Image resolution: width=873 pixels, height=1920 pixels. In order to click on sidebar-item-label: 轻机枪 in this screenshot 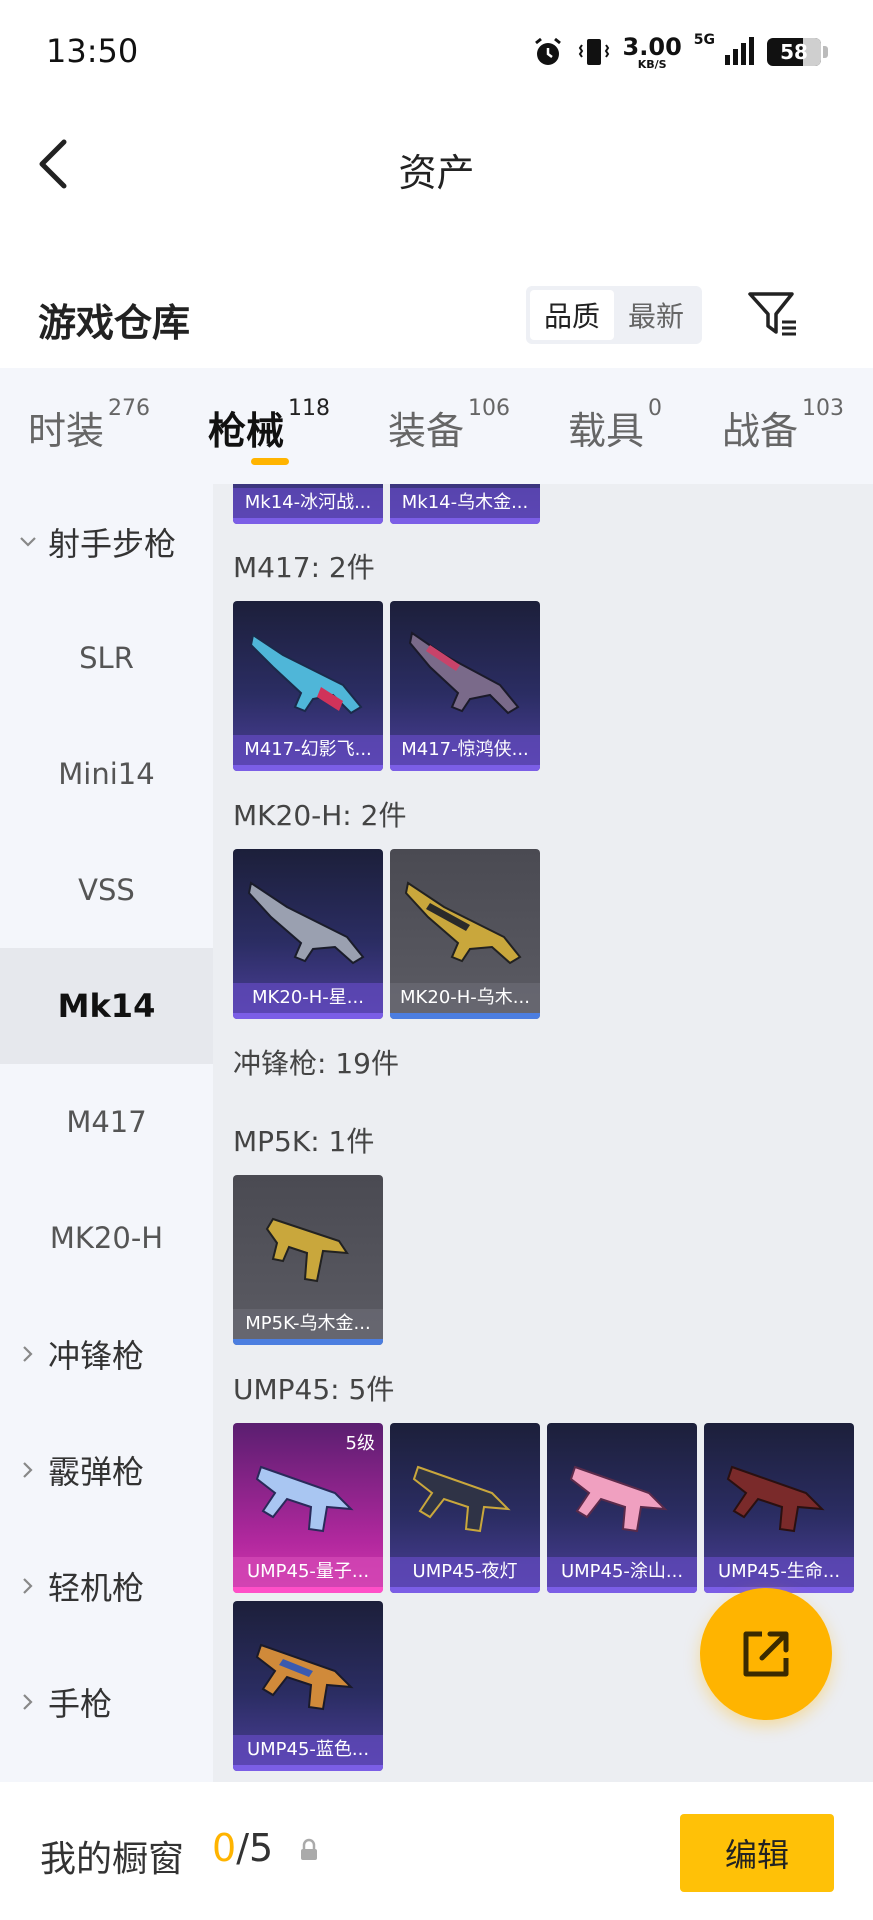, I will do `click(96, 1588)`.